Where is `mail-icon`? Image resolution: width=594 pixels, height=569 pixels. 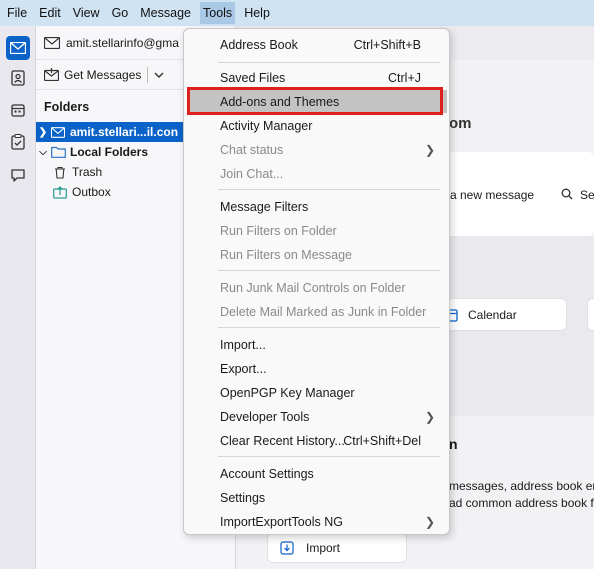
mail-icon is located at coordinates (18, 48).